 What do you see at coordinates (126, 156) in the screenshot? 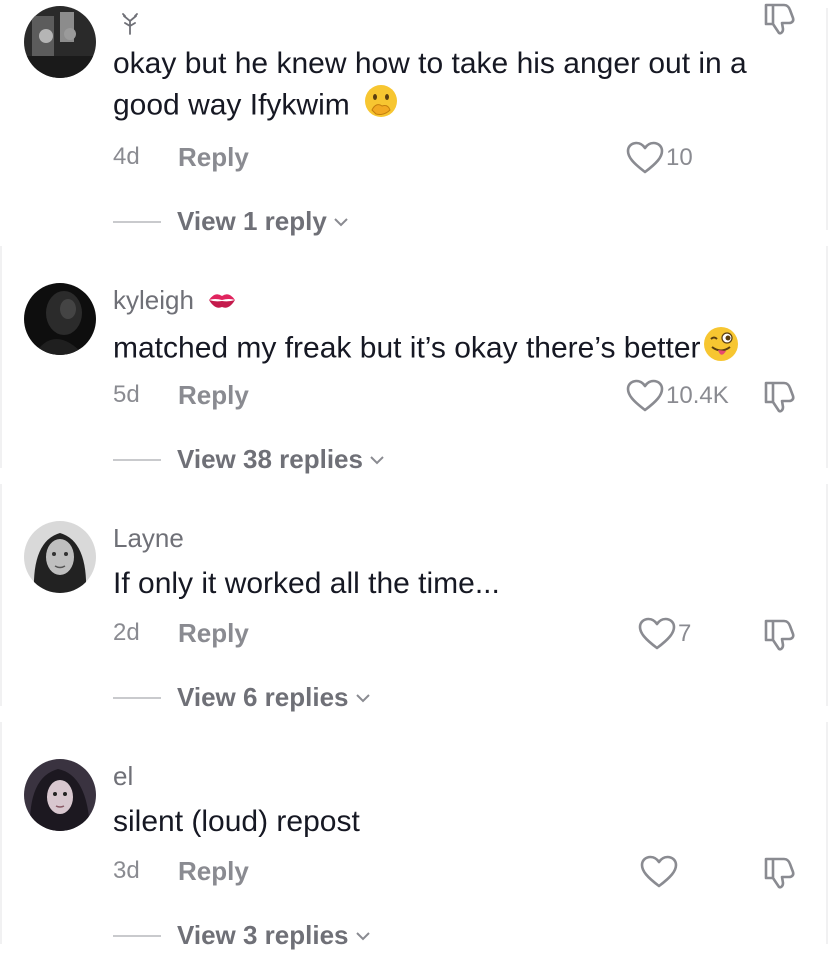
I see `comment-age: 4d` at bounding box center [126, 156].